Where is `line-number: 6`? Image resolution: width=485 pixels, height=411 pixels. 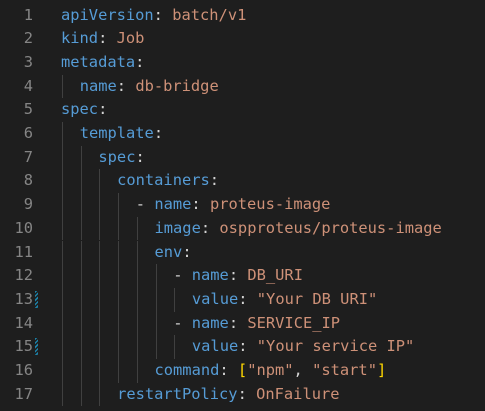 line-number: 6 is located at coordinates (28, 133).